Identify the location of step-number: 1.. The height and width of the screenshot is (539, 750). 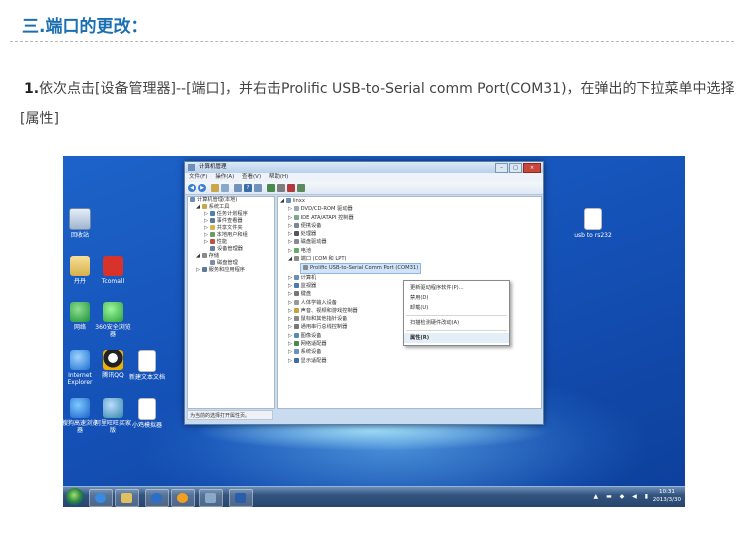
(32, 89).